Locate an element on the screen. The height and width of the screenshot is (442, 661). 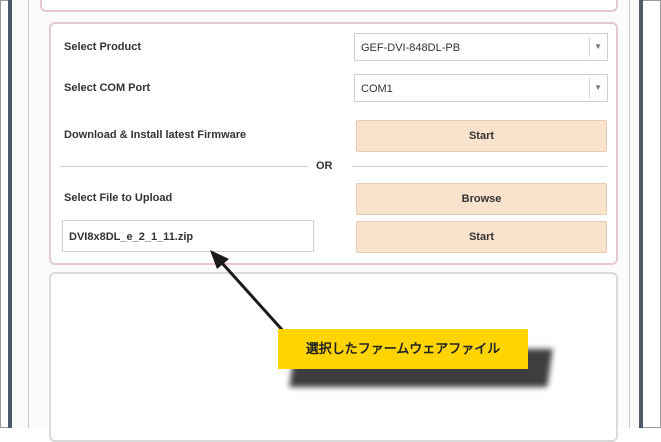
or-divider-right is located at coordinates (479, 166).